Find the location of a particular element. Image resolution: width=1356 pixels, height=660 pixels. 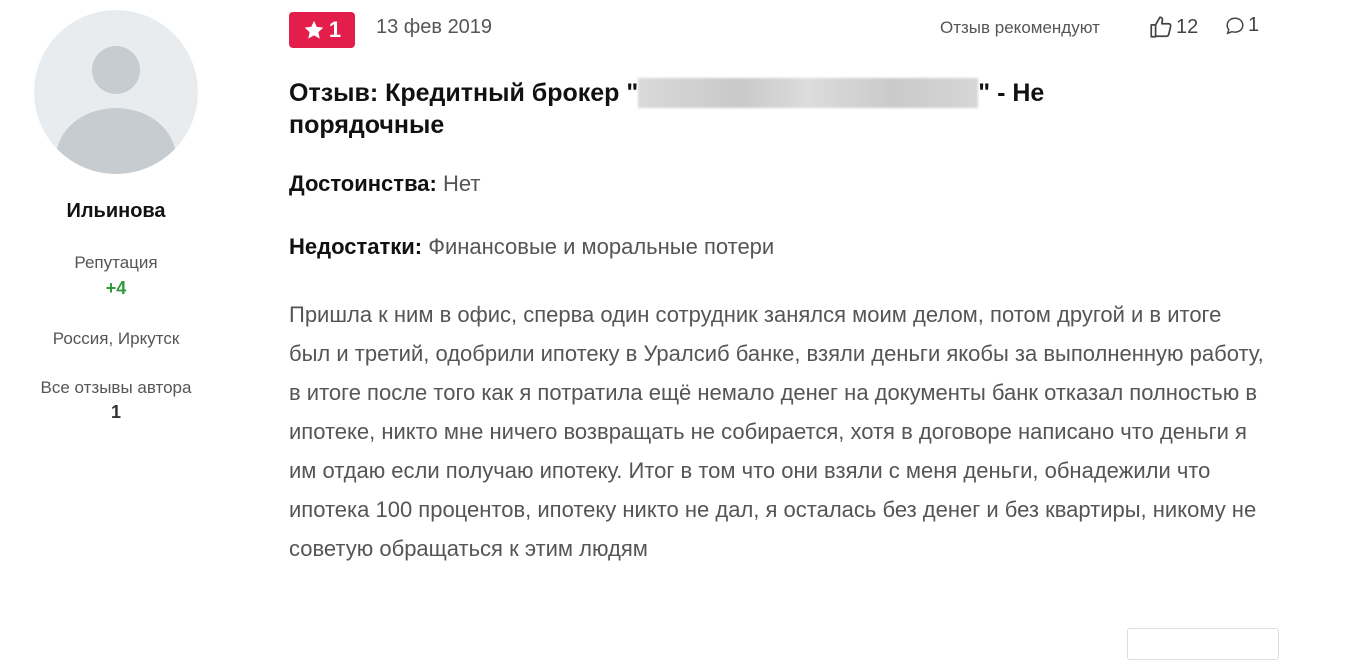

review-date: 13 фев 2019 is located at coordinates (434, 27).